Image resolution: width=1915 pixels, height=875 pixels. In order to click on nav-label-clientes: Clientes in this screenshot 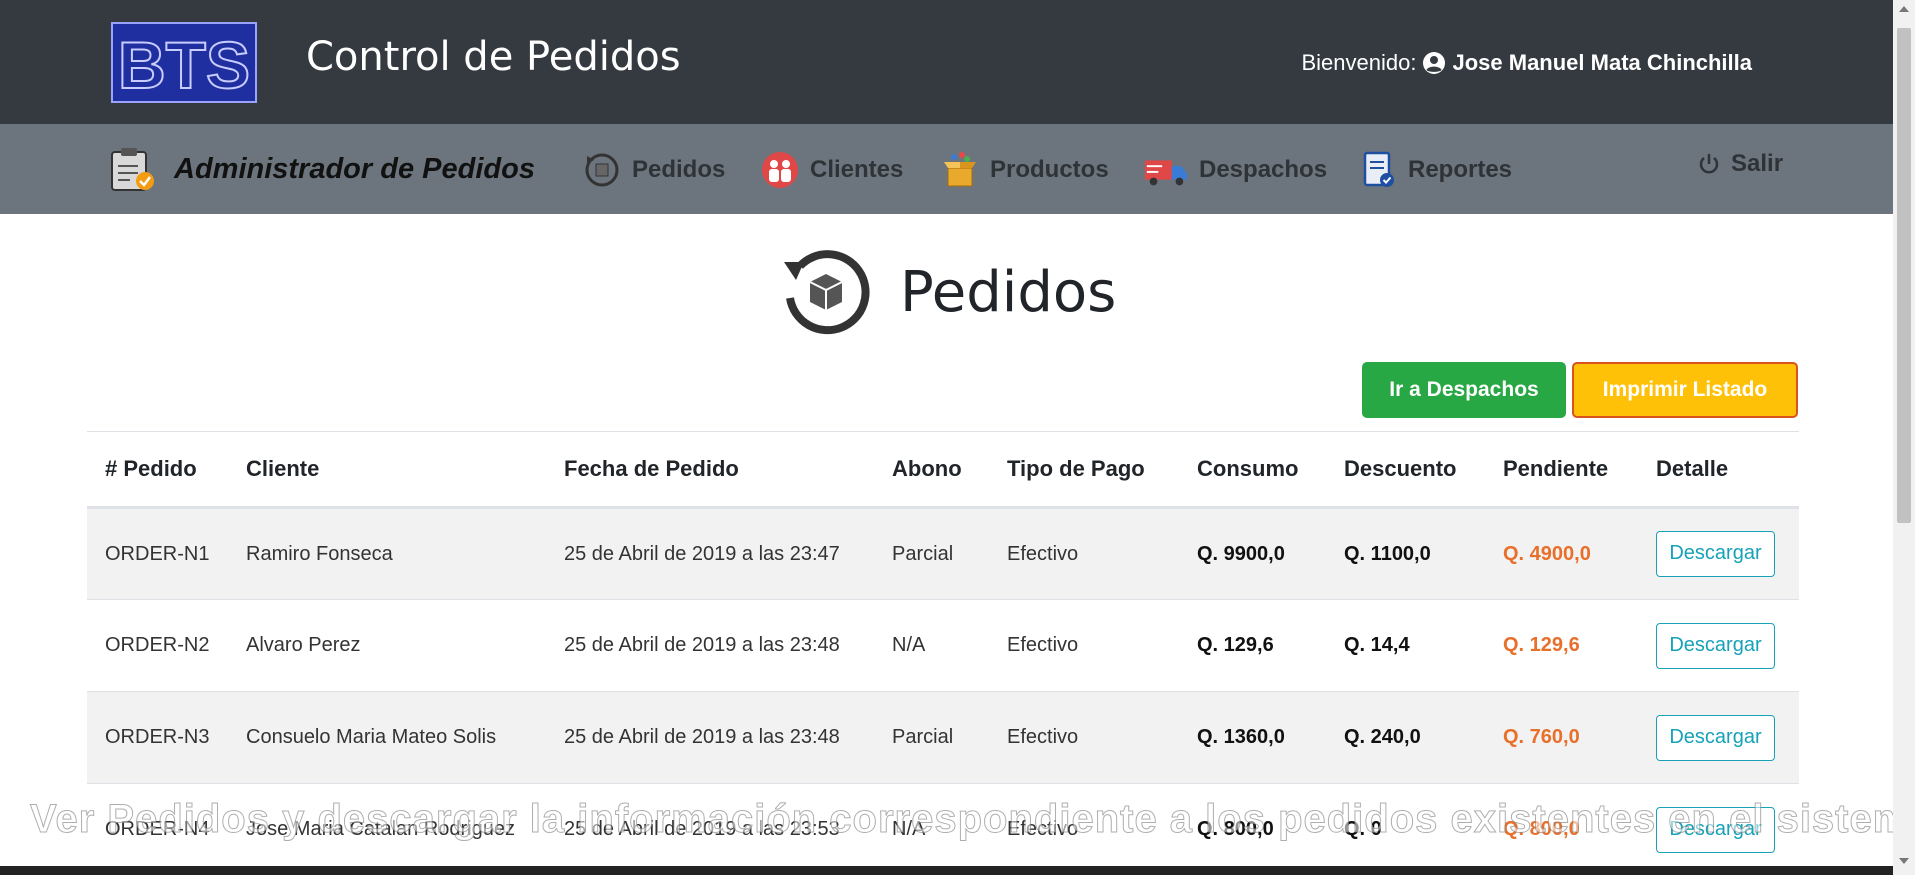, I will do `click(857, 169)`.